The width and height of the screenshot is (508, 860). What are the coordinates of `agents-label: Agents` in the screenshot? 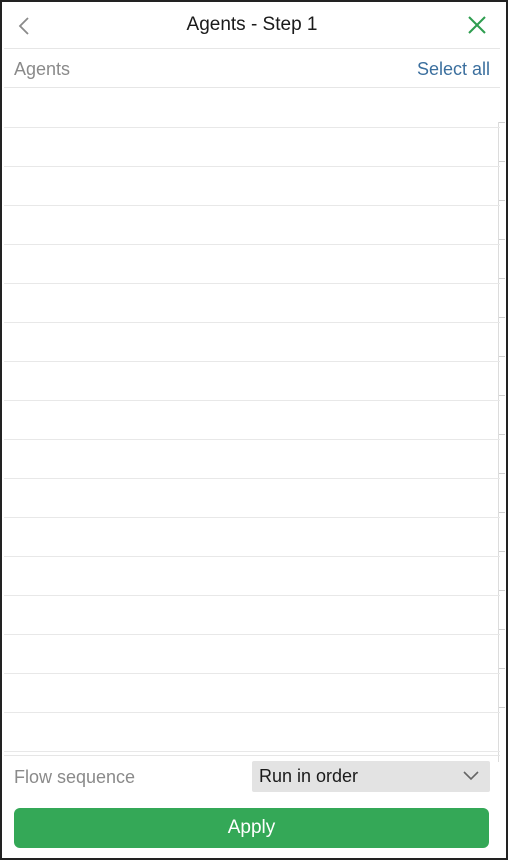 It's located at (42, 69).